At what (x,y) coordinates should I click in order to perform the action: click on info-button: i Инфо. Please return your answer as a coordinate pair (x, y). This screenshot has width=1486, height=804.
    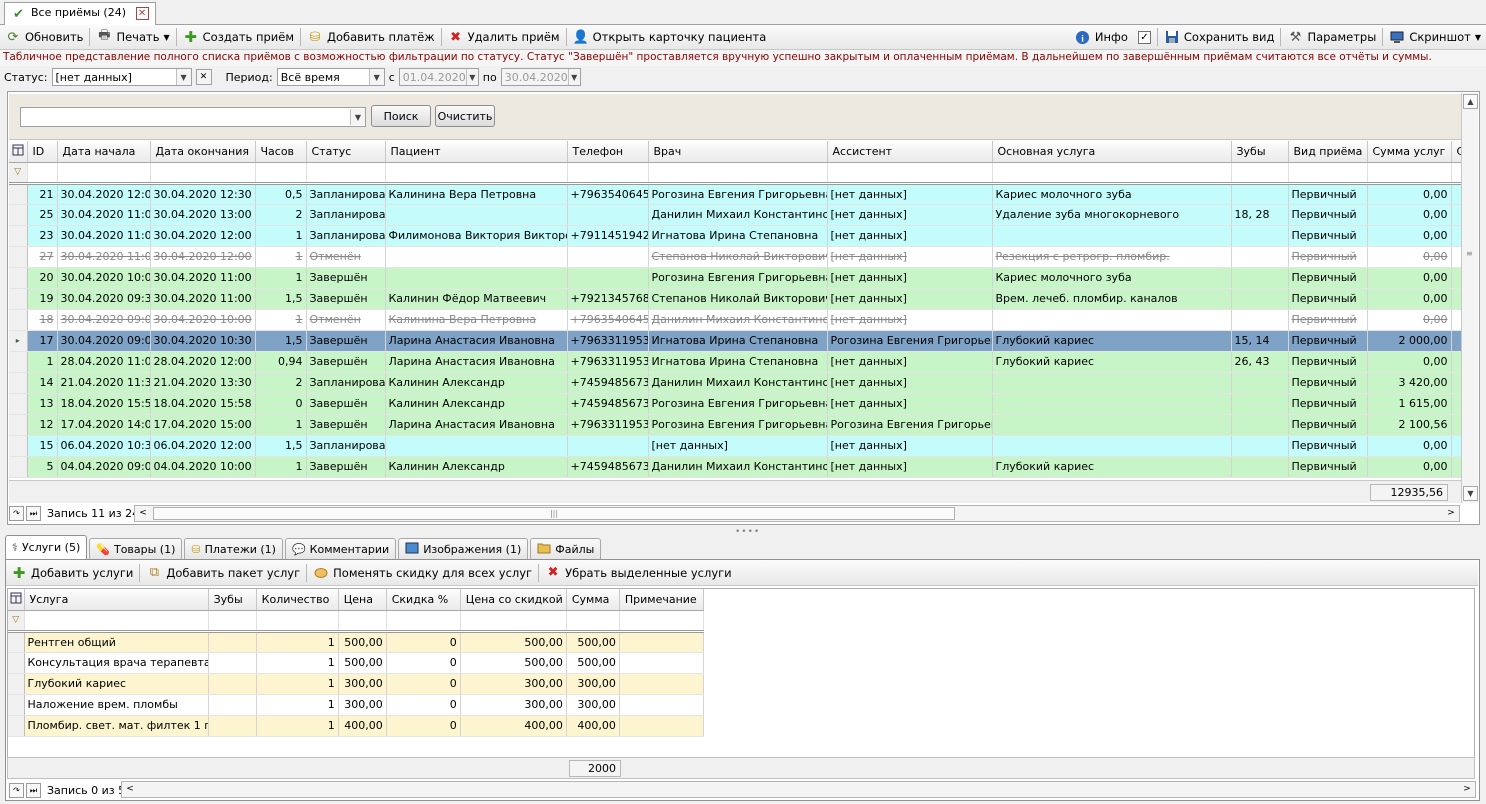
    Looking at the image, I should click on (1101, 37).